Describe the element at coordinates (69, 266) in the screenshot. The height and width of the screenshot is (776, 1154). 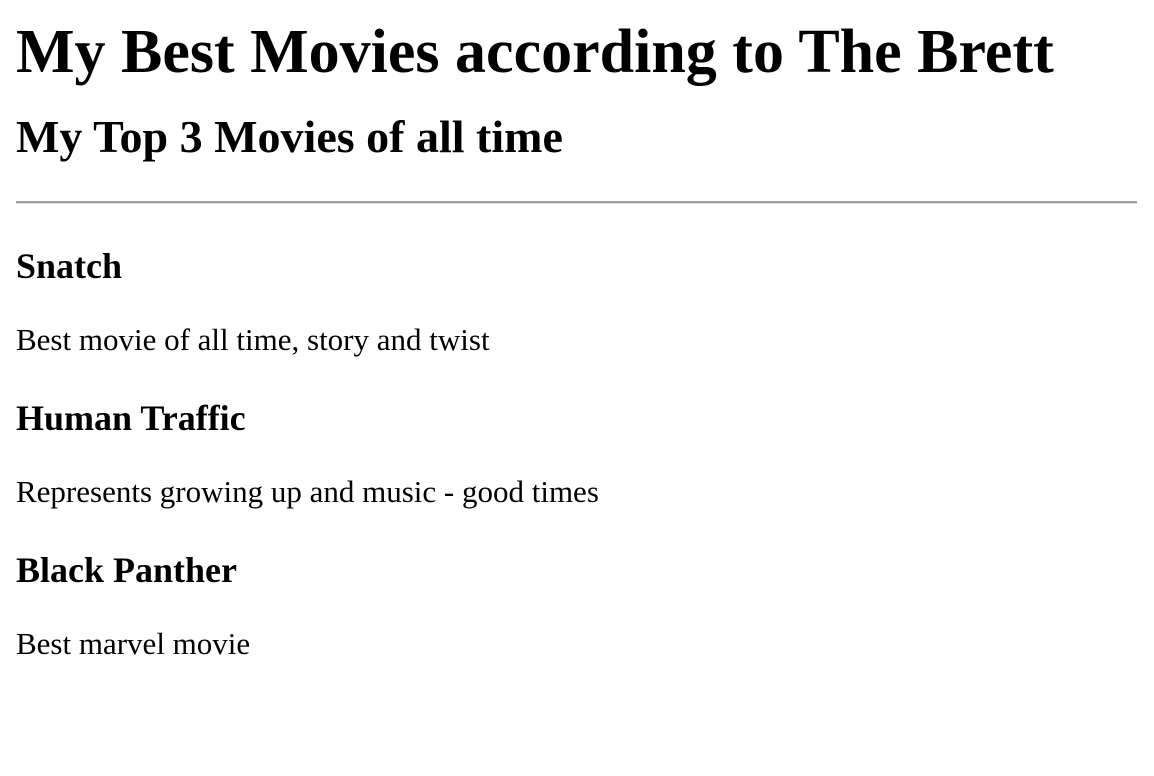
I see `movie-title: Snatch` at that location.